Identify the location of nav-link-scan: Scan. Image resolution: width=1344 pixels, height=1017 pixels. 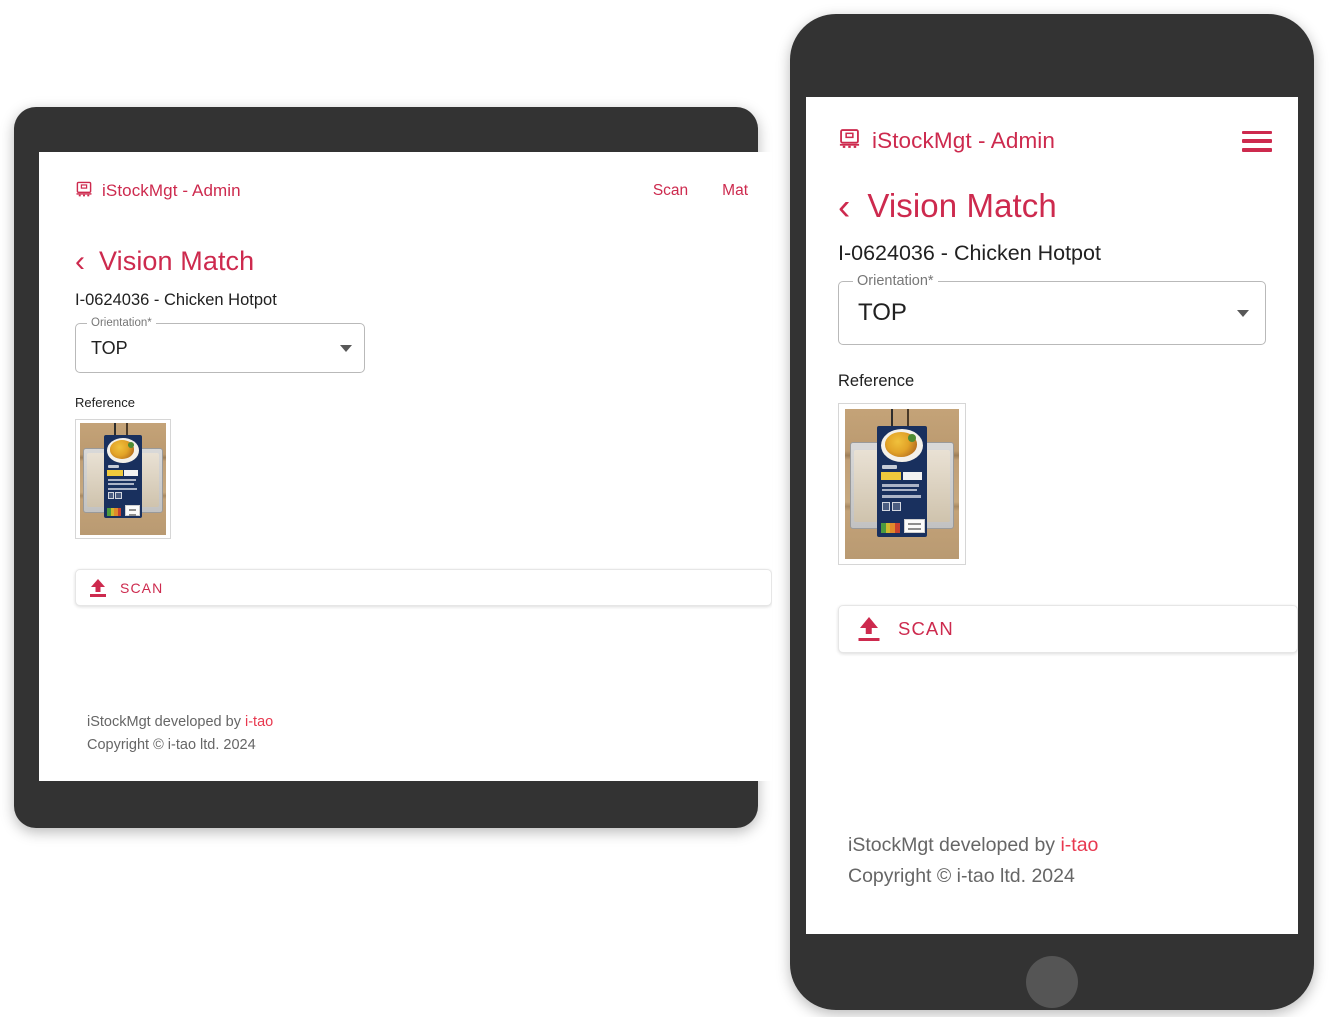
(670, 191).